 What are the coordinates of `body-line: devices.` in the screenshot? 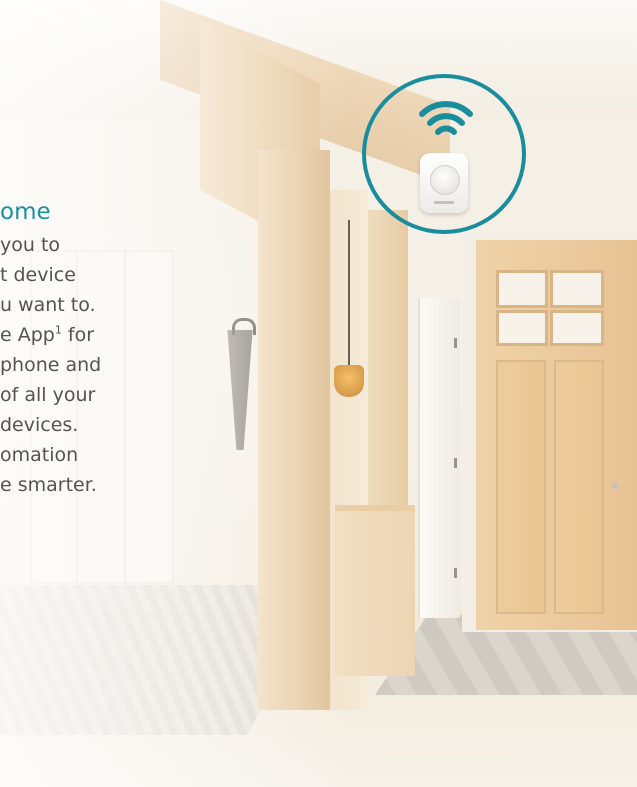 It's located at (39, 425).